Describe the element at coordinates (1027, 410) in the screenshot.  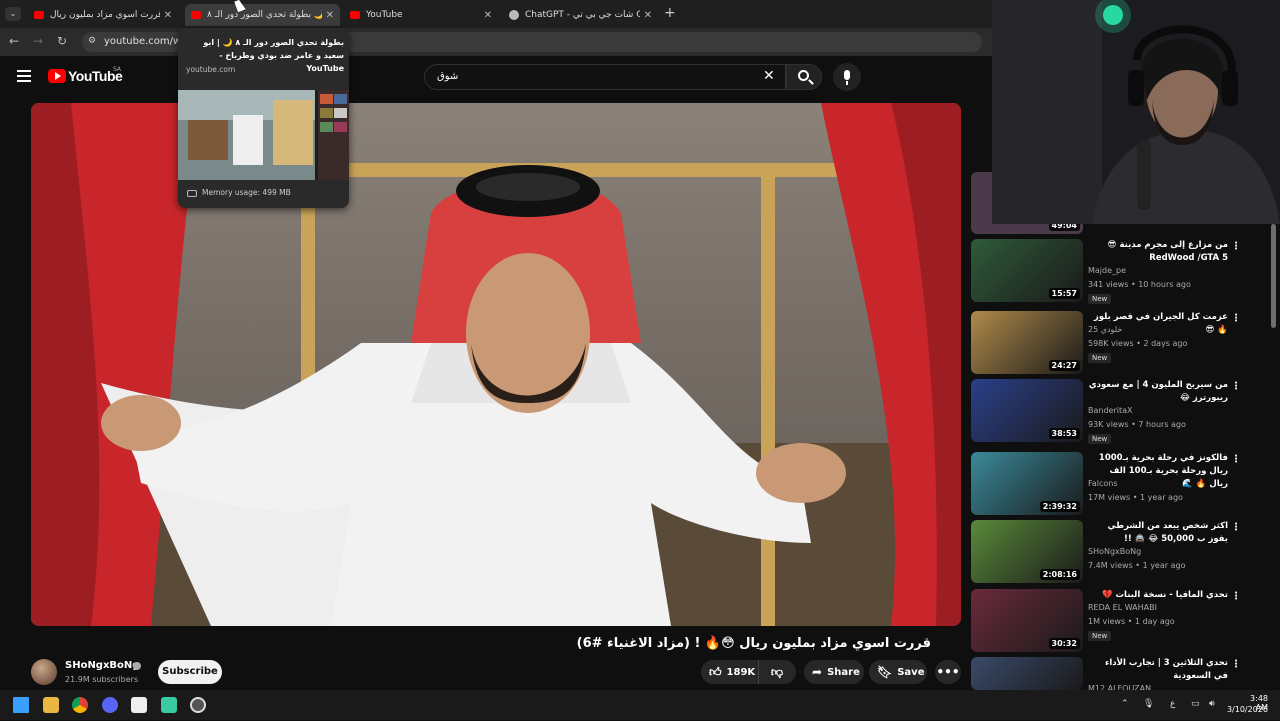
I see `video-thumbnail: 38:53` at that location.